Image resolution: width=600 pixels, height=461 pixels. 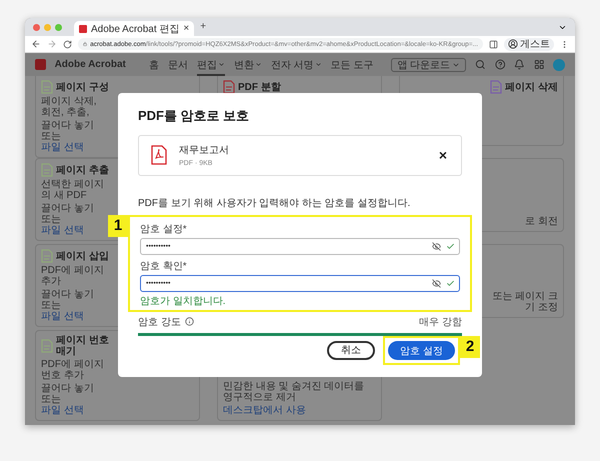 I want to click on strength-rating: 매우 강함, so click(x=440, y=322).